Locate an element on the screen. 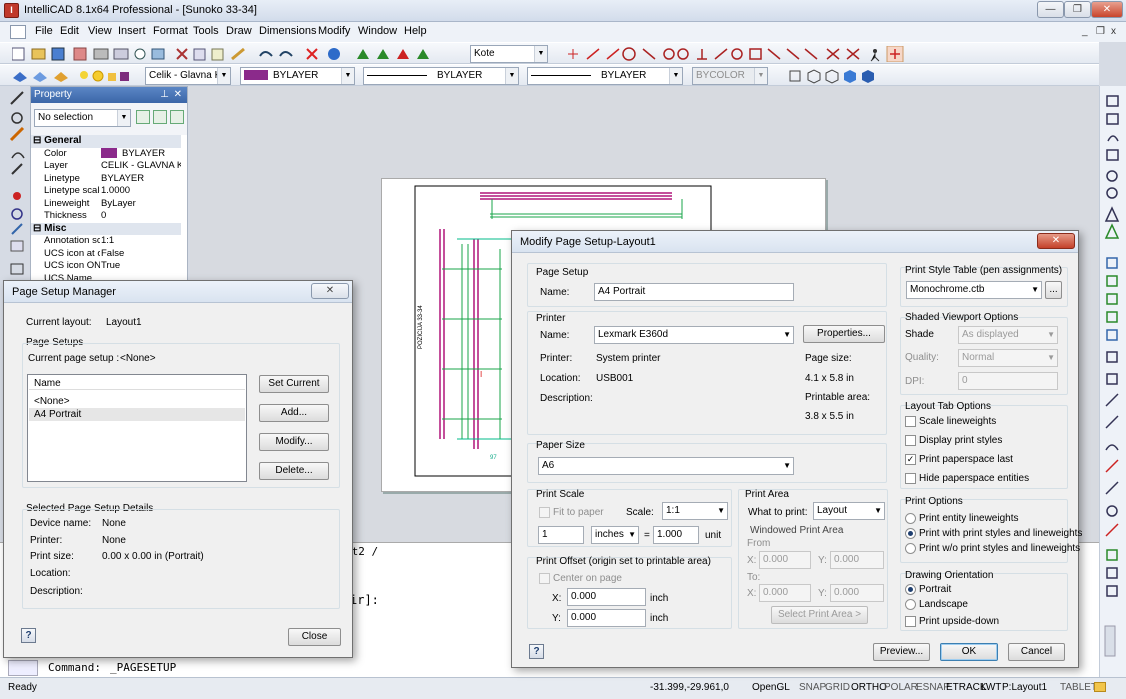 The image size is (1126, 699). psm-close-x-button: ✕ is located at coordinates (330, 291).